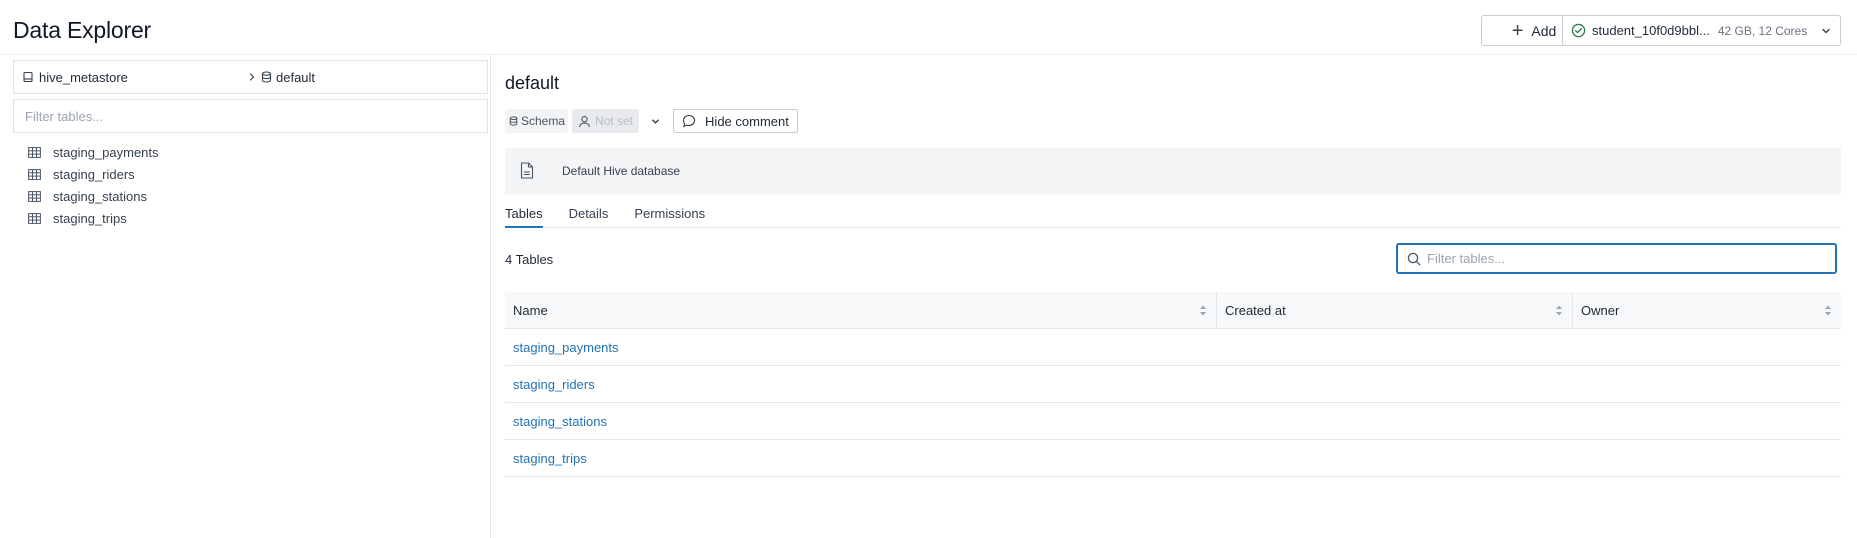 Image resolution: width=1857 pixels, height=538 pixels. I want to click on schema-chip-label: Schema, so click(543, 121).